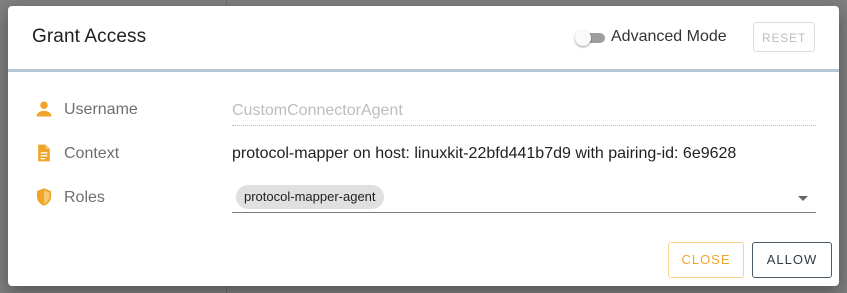 This screenshot has width=847, height=293. Describe the element at coordinates (524, 125) in the screenshot. I see `username-underline` at that location.